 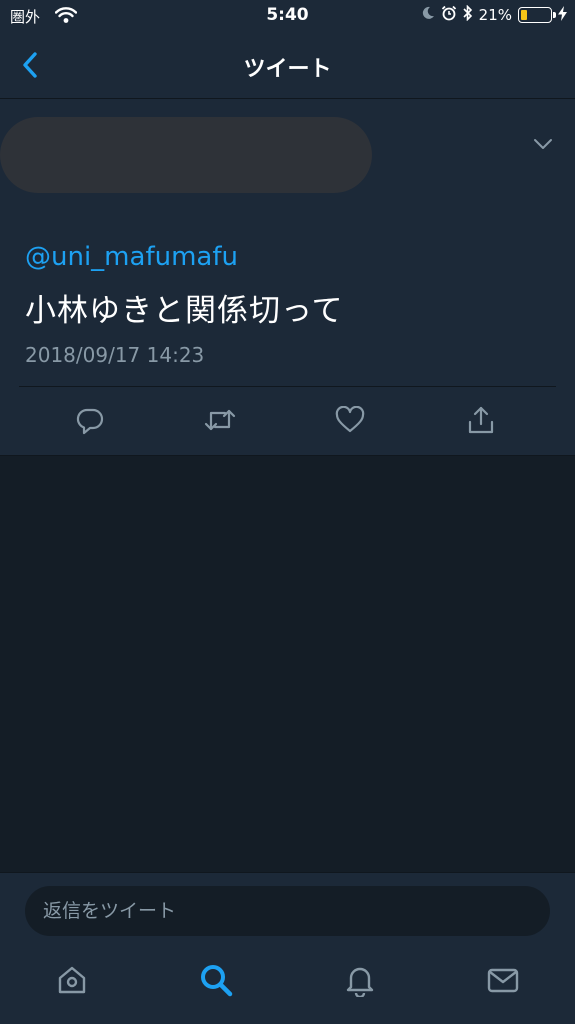 I want to click on reply-icon, so click(x=90, y=422).